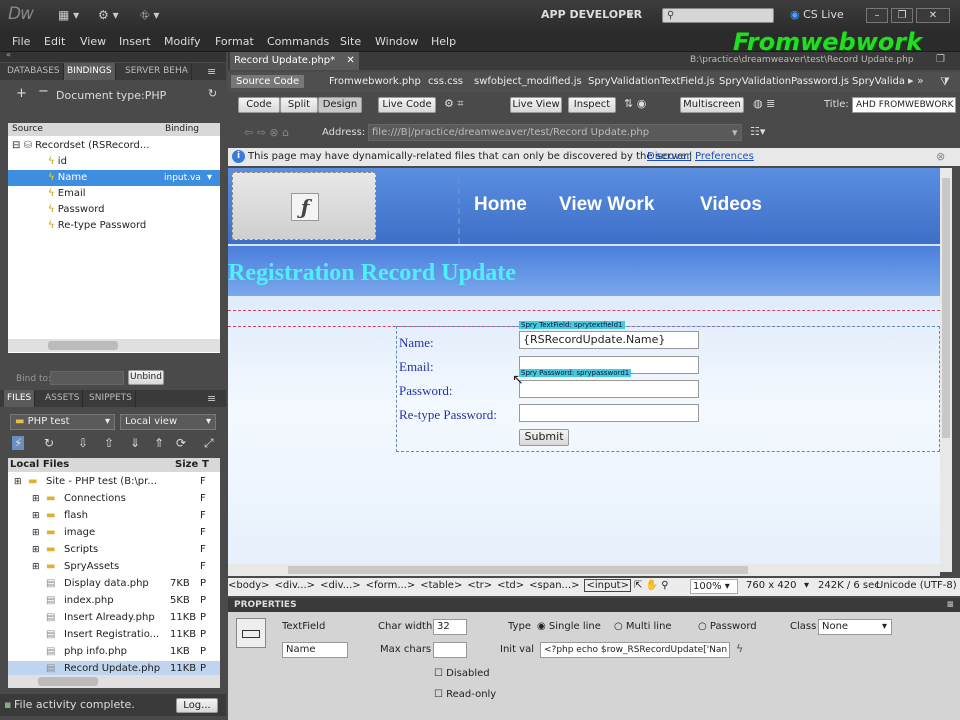 Image resolution: width=960 pixels, height=720 pixels. Describe the element at coordinates (114, 635) in the screenshot. I see `file-row: ▤ Insert Registratio... 11KB P` at that location.